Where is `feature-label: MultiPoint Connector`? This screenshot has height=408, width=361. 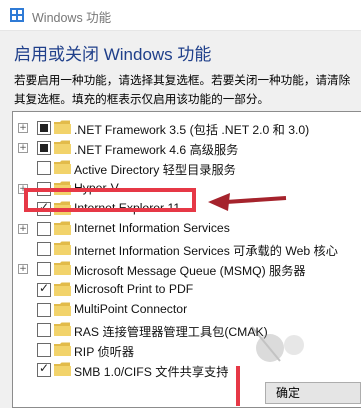
feature-label: MultiPoint Connector is located at coordinates (131, 308).